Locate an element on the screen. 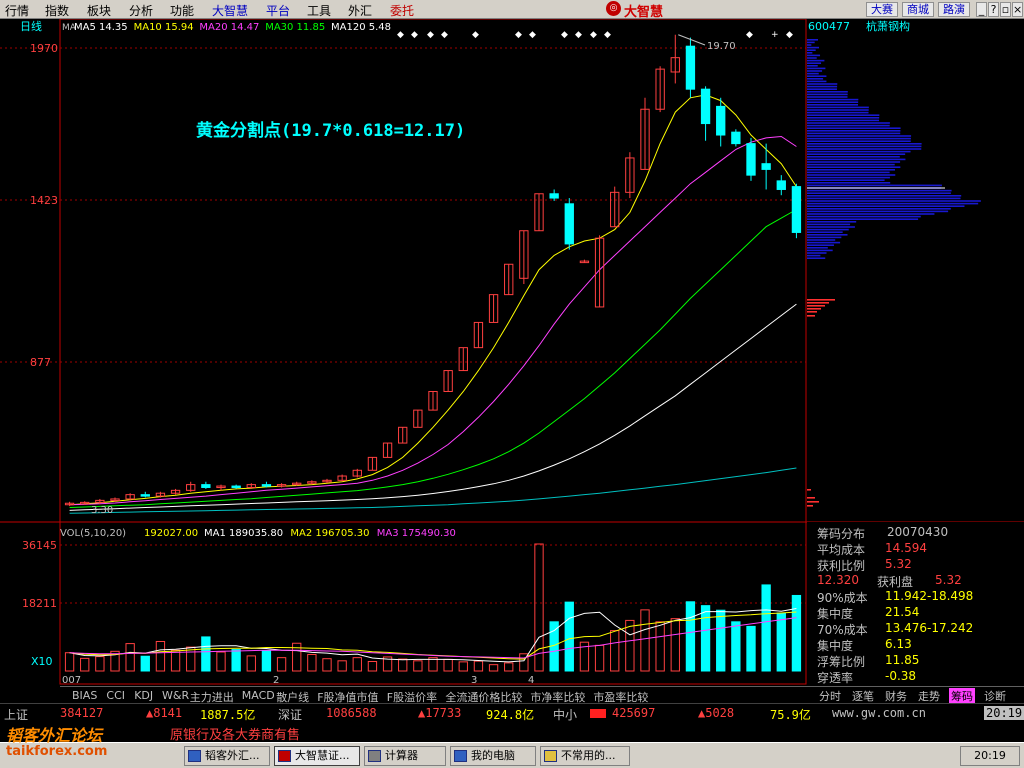  indicator-tab: MACD is located at coordinates (258, 695).